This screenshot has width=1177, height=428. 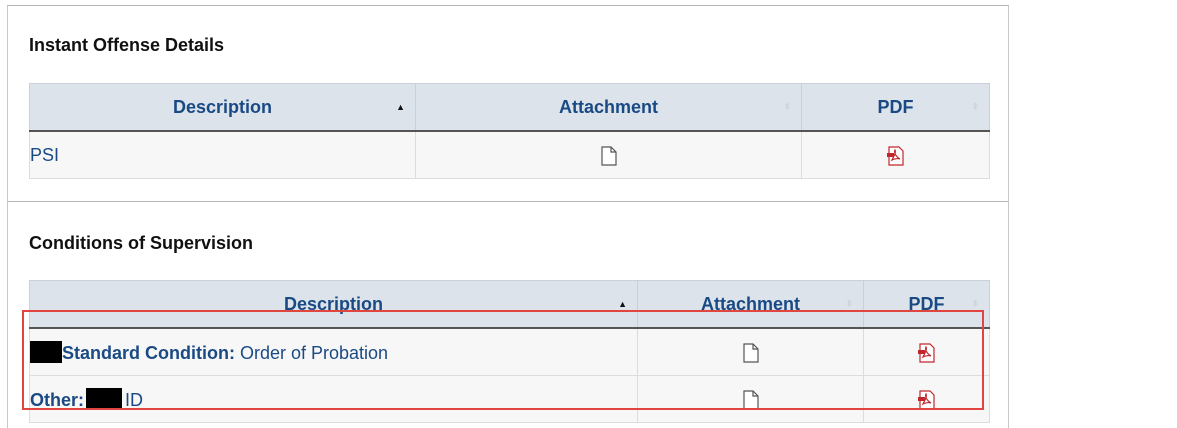 What do you see at coordinates (222, 154) in the screenshot?
I see `description-cell: PSI` at bounding box center [222, 154].